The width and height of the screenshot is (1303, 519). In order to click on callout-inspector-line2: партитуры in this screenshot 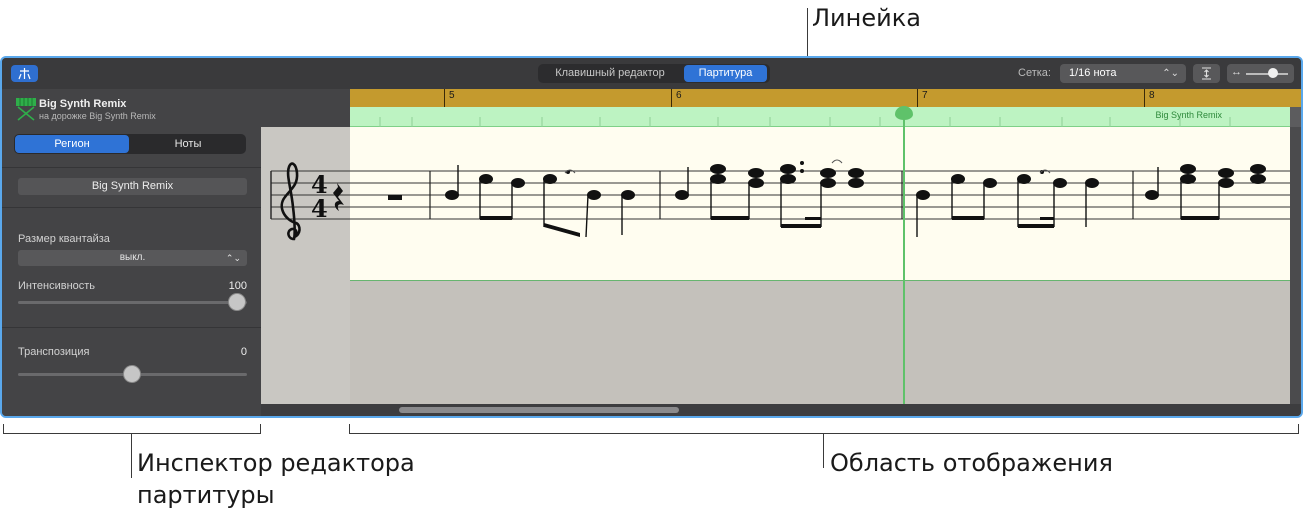, I will do `click(206, 495)`.